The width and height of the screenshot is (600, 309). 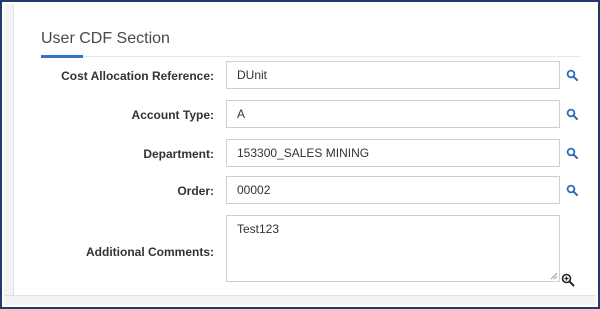 What do you see at coordinates (393, 190) in the screenshot?
I see `order-input: 00002` at bounding box center [393, 190].